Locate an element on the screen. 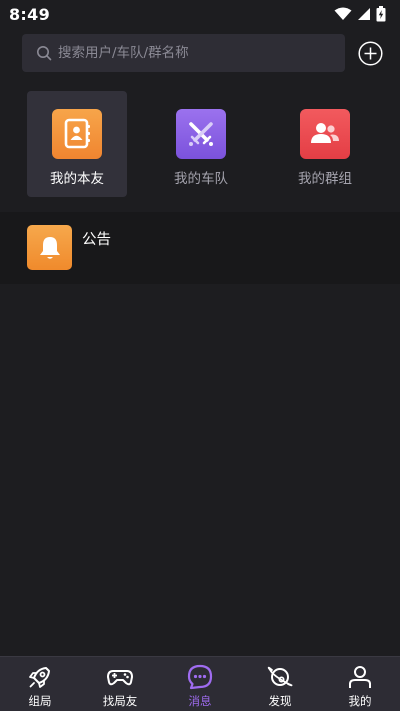  add-icon is located at coordinates (370, 53).